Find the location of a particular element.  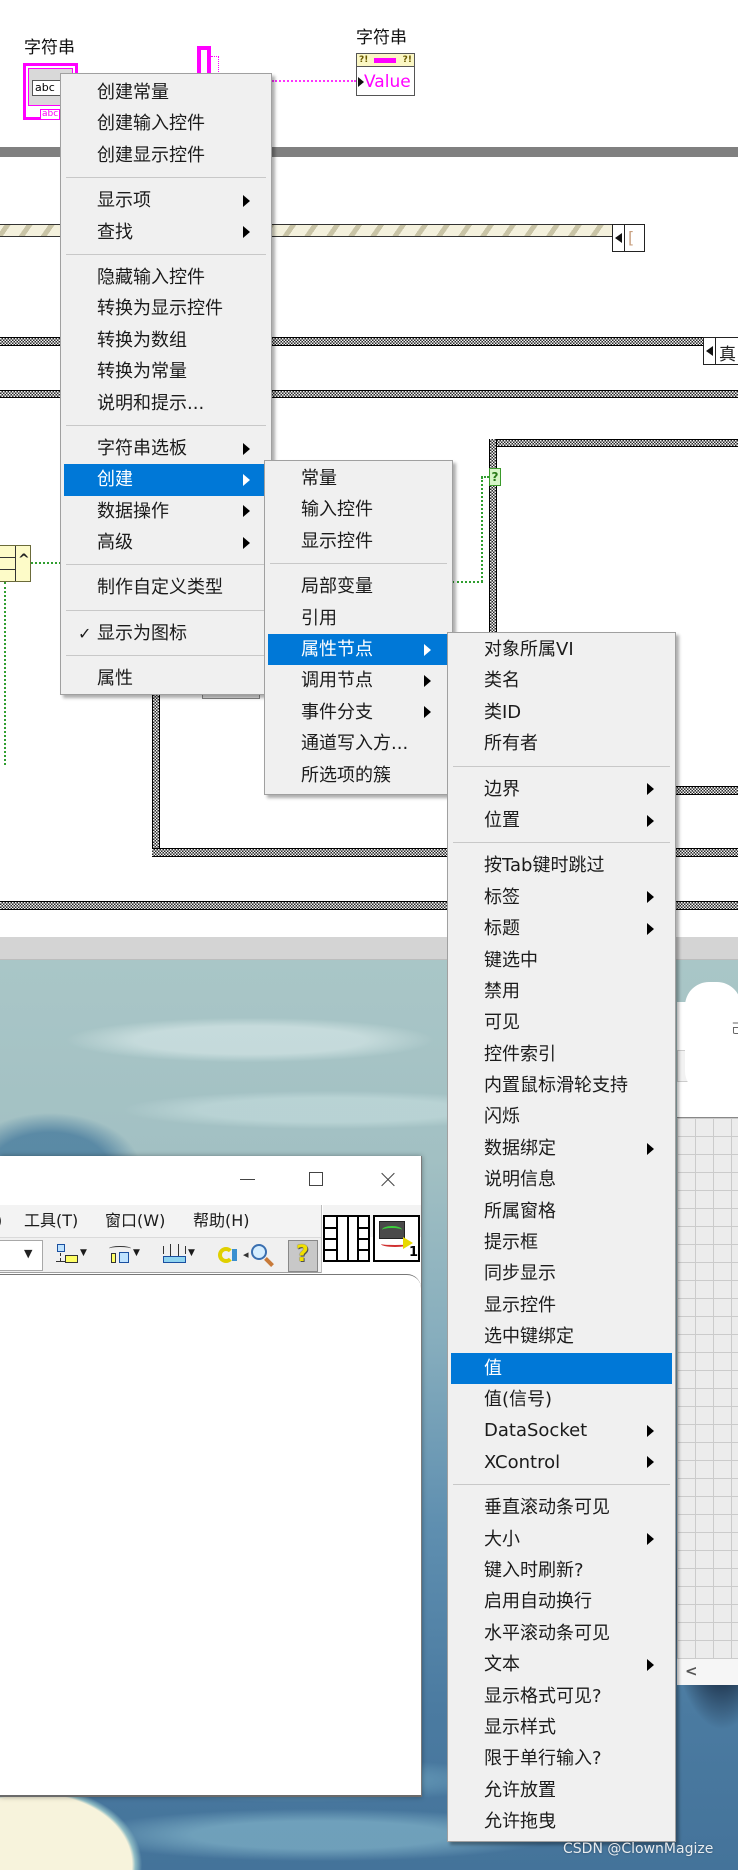

property-node-submenu-item: 限于单行输入? is located at coordinates (561, 1758).